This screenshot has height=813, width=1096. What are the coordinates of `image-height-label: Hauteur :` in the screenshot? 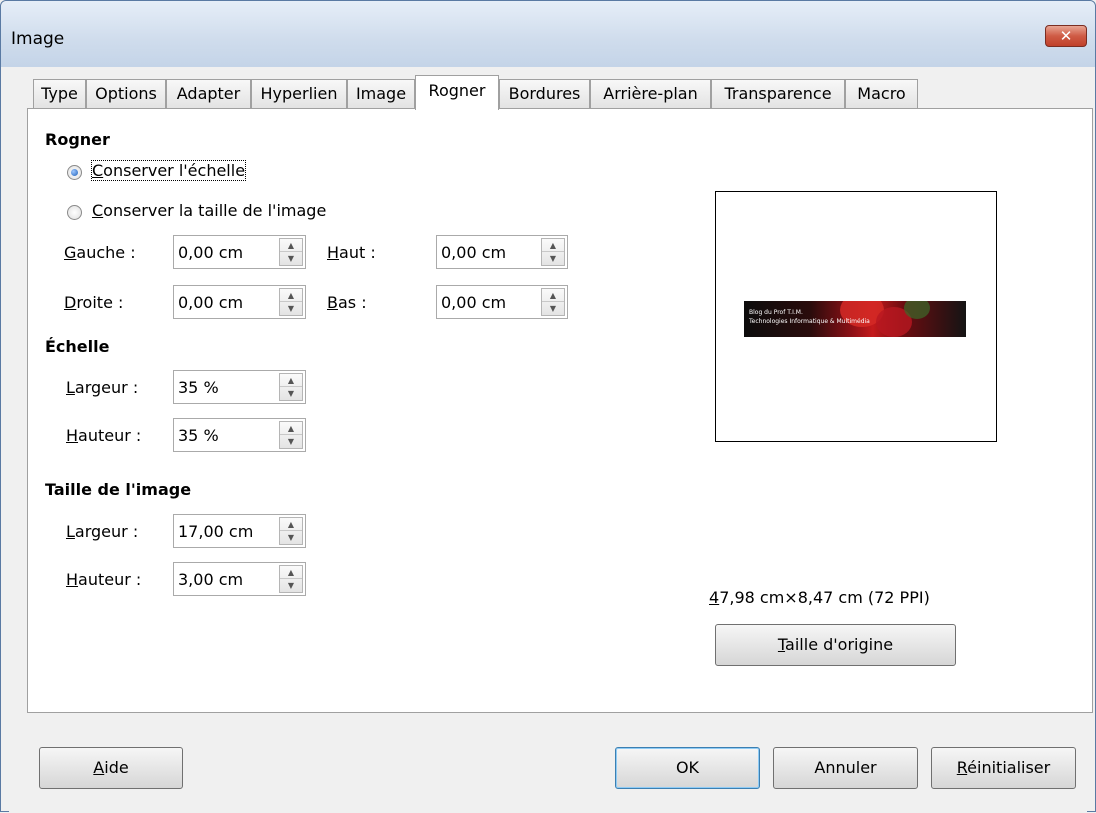 It's located at (104, 579).